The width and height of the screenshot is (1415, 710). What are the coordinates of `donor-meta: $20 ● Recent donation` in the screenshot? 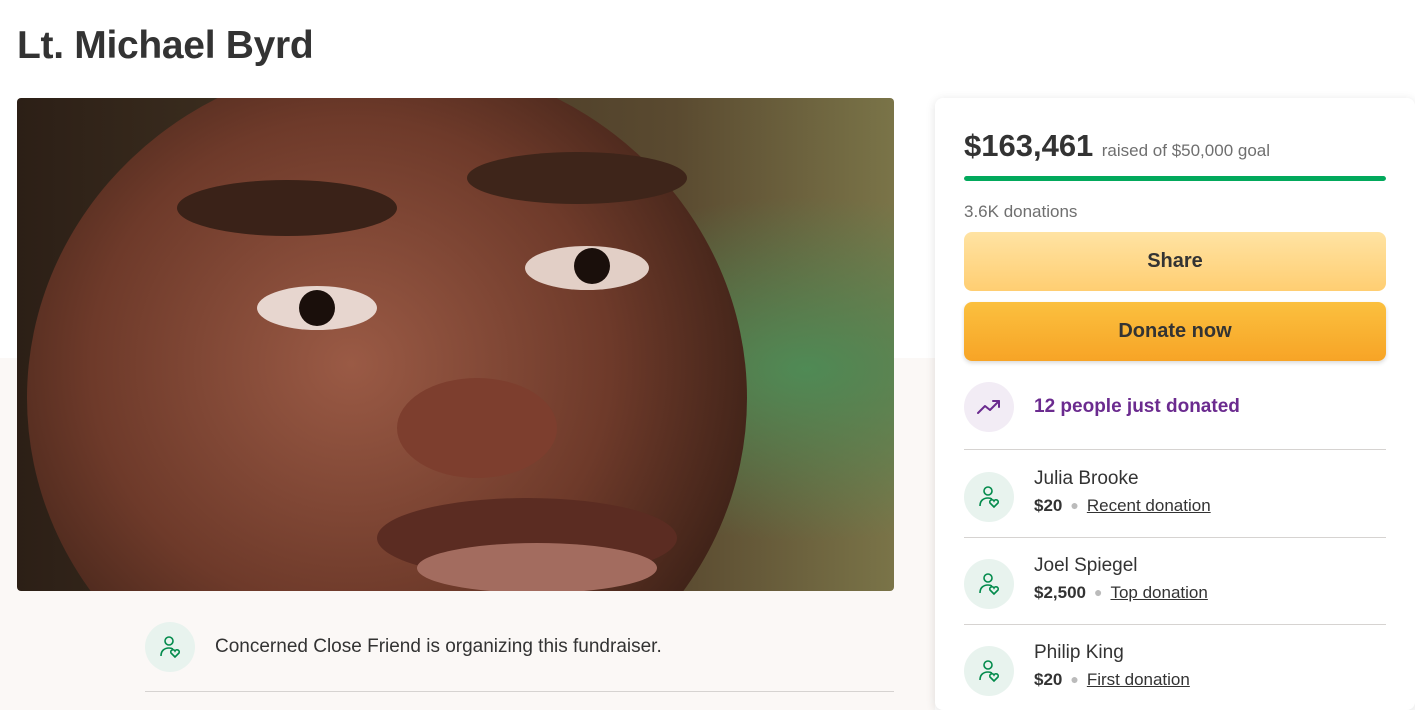 It's located at (1122, 506).